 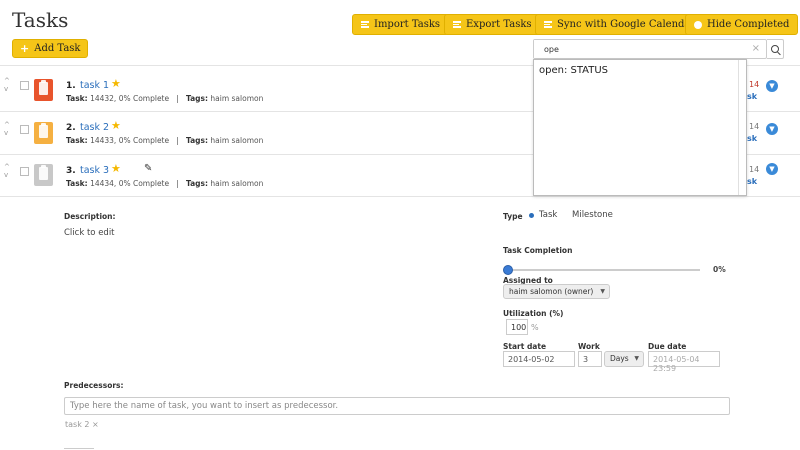 I want to click on description-label: Description:, so click(x=90, y=216).